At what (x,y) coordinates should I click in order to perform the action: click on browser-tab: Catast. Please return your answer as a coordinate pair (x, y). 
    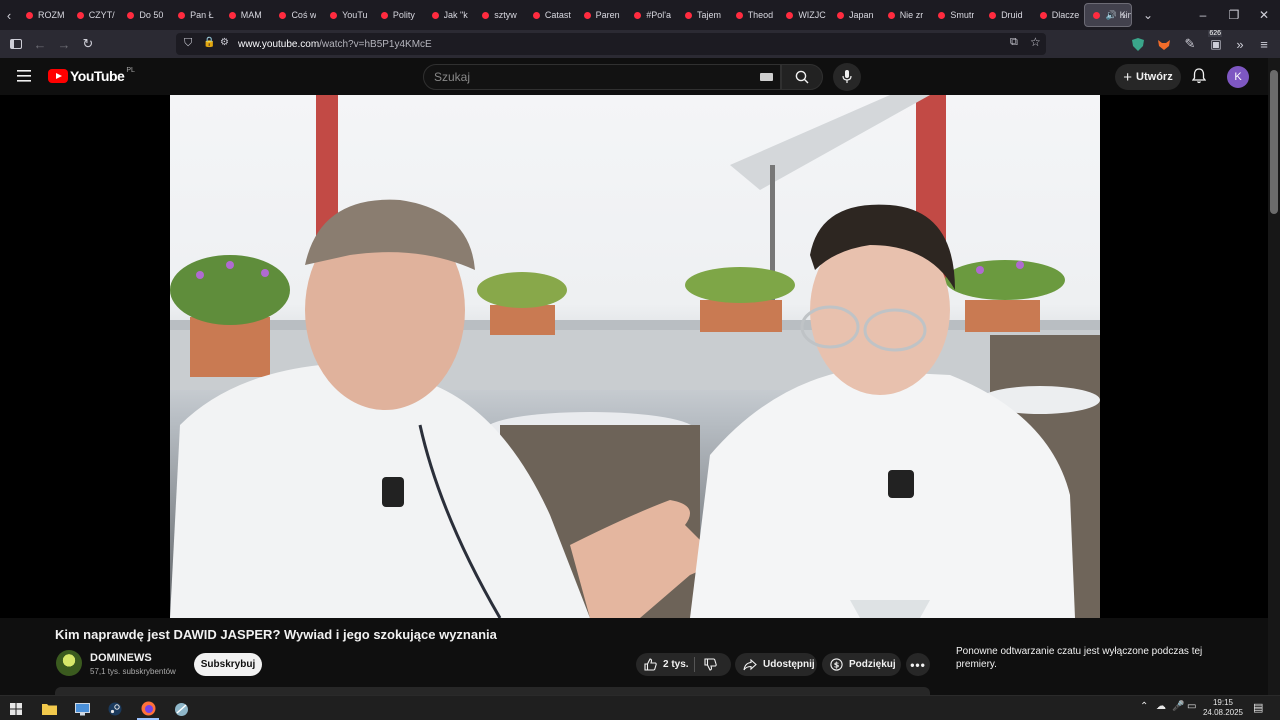
    Looking at the image, I should click on (550, 15).